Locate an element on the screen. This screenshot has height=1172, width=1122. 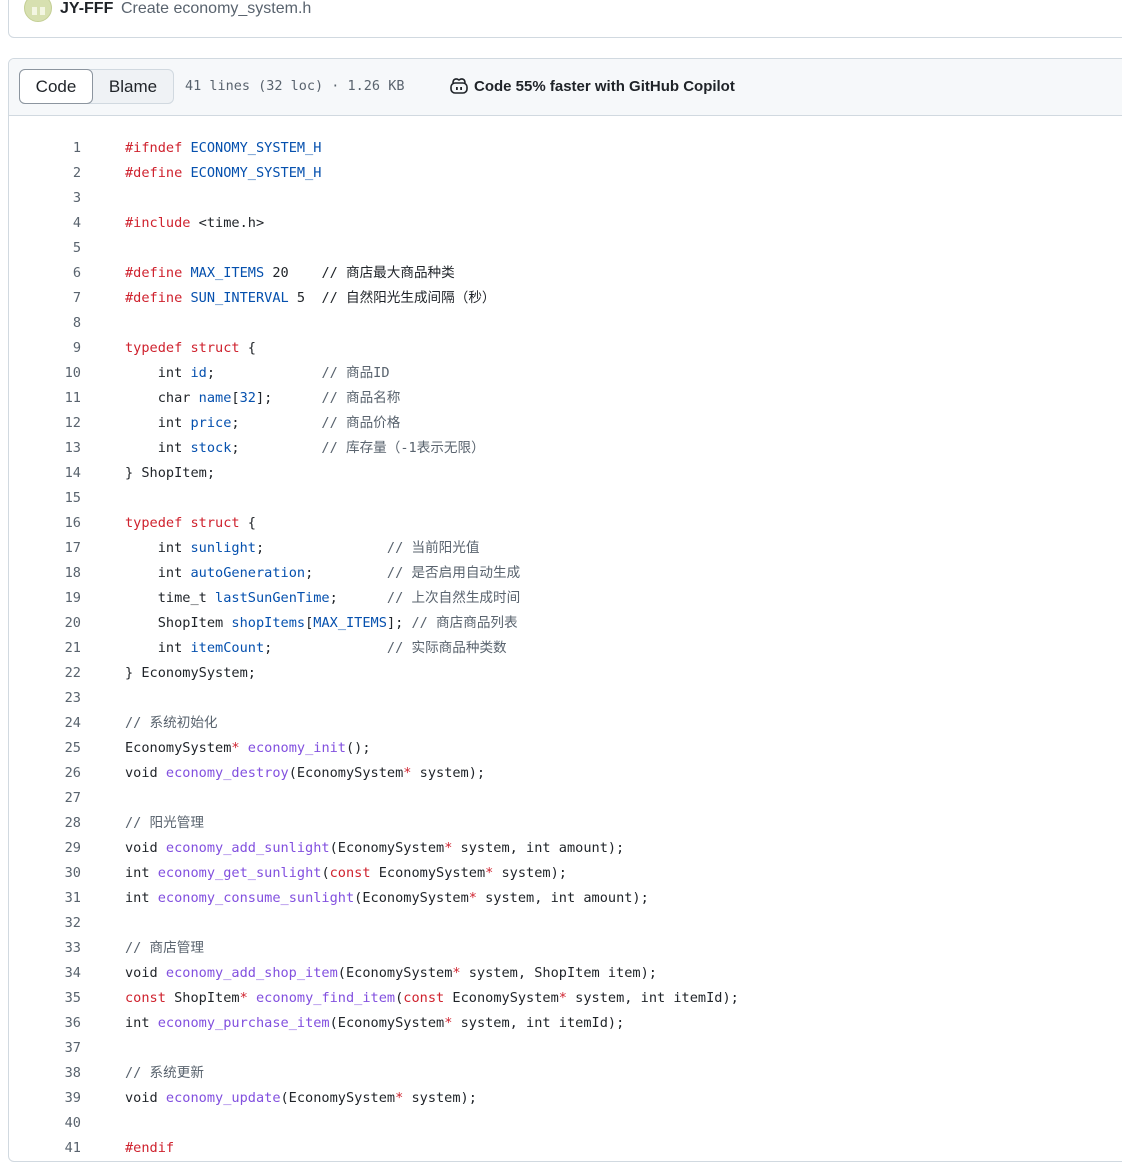
line-number: 30 is located at coordinates (45, 873).